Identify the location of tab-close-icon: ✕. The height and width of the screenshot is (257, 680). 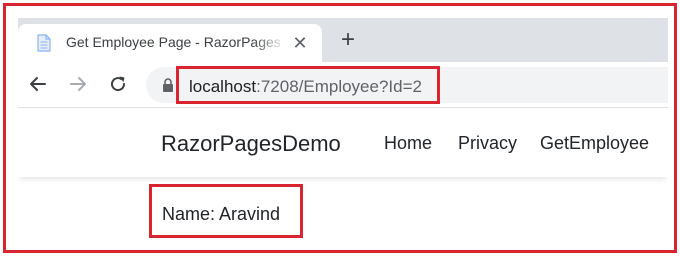
(300, 43).